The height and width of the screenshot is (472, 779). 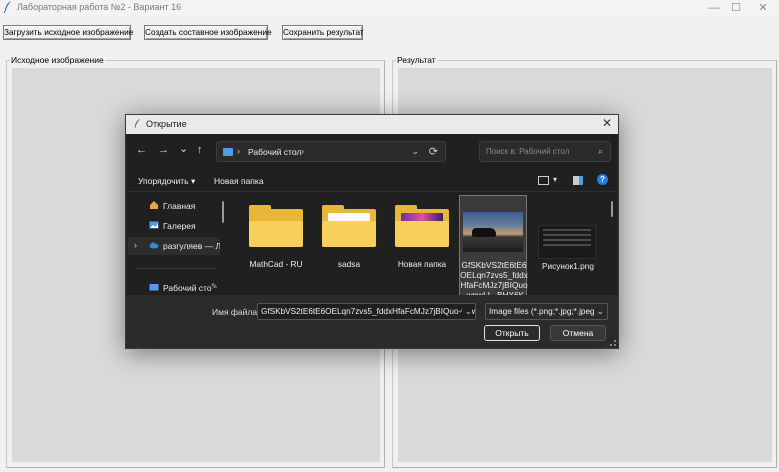 What do you see at coordinates (323, 32) in the screenshot?
I see `save-result-button: Сохранить результат` at bounding box center [323, 32].